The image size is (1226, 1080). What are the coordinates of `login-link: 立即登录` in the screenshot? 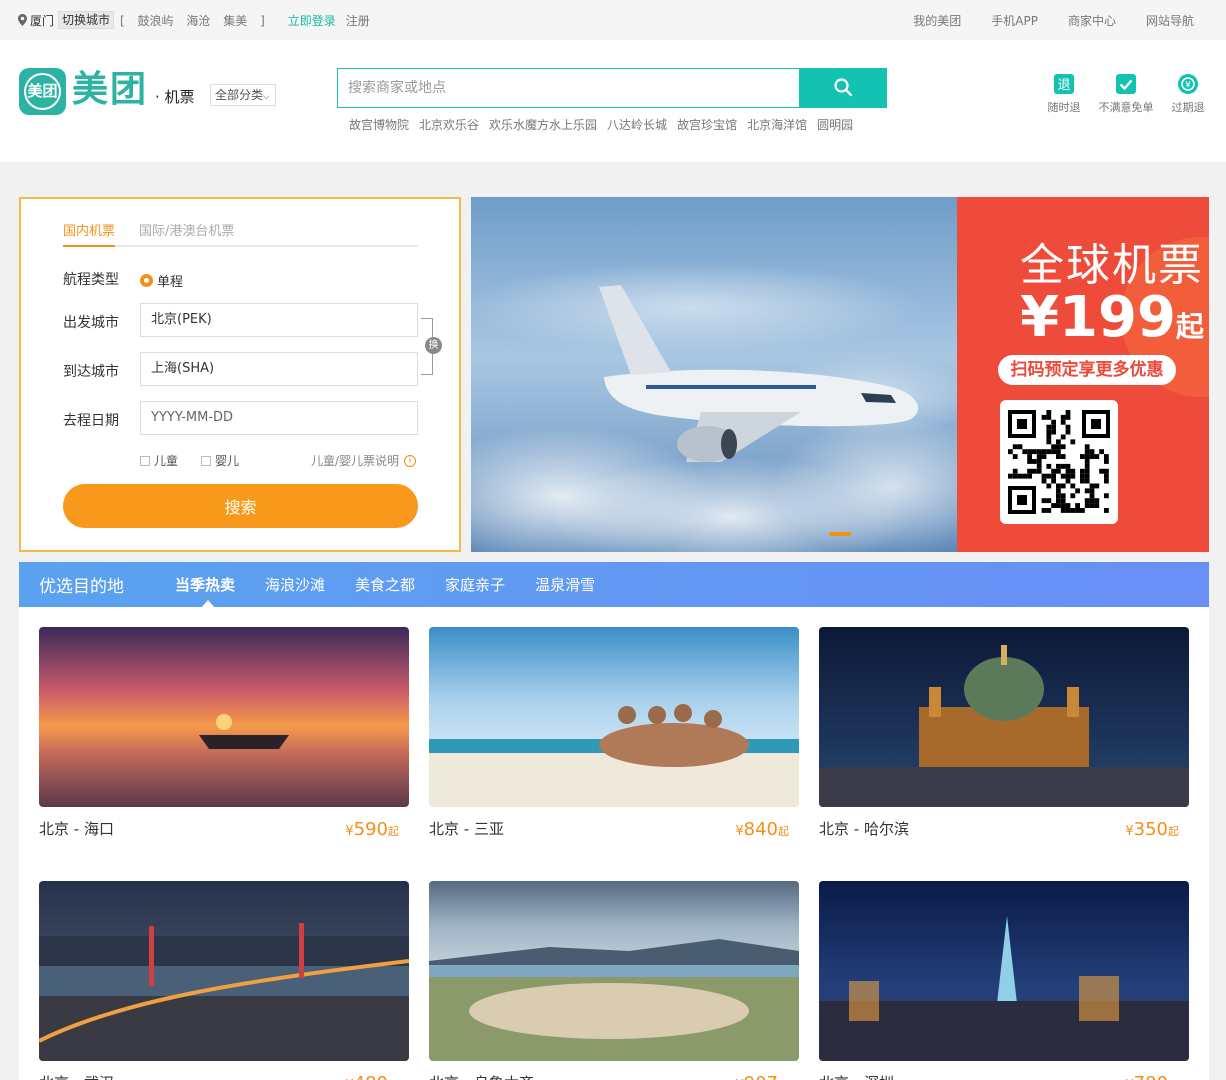 It's located at (312, 20).